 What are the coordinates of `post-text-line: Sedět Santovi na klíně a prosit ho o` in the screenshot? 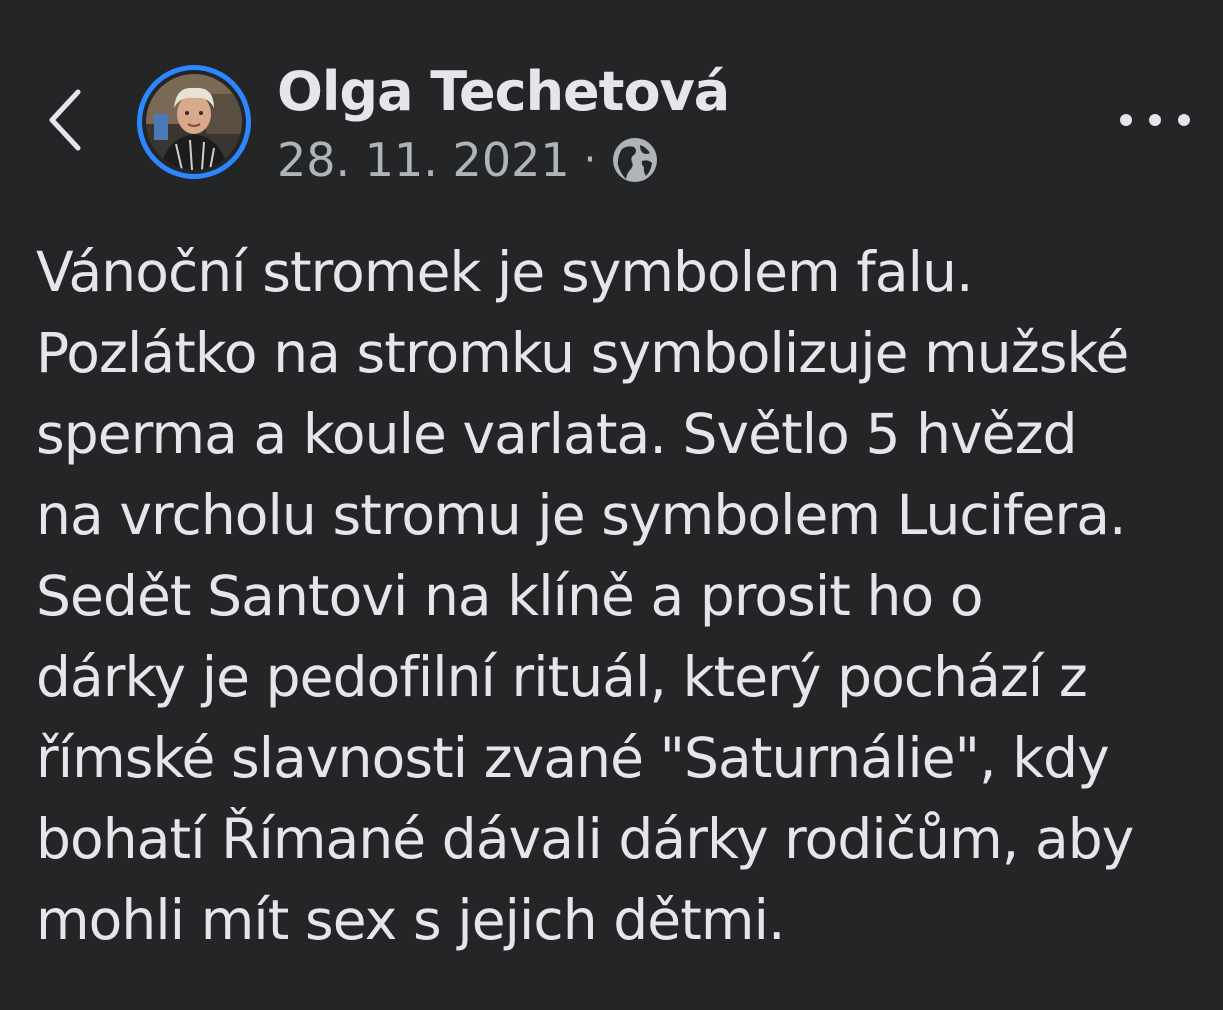 It's located at (509, 596).